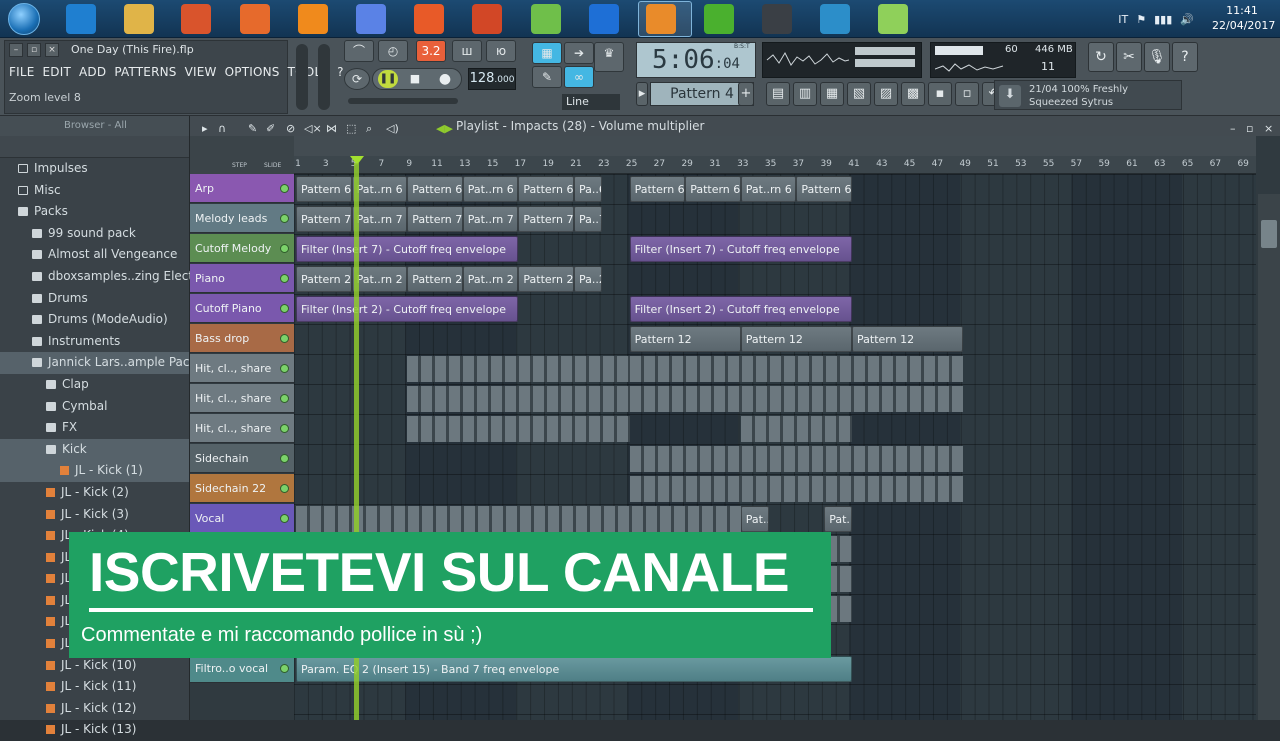 Image resolution: width=1280 pixels, height=741 pixels. What do you see at coordinates (832, 94) in the screenshot?
I see `channel-rack-icon: ▦` at bounding box center [832, 94].